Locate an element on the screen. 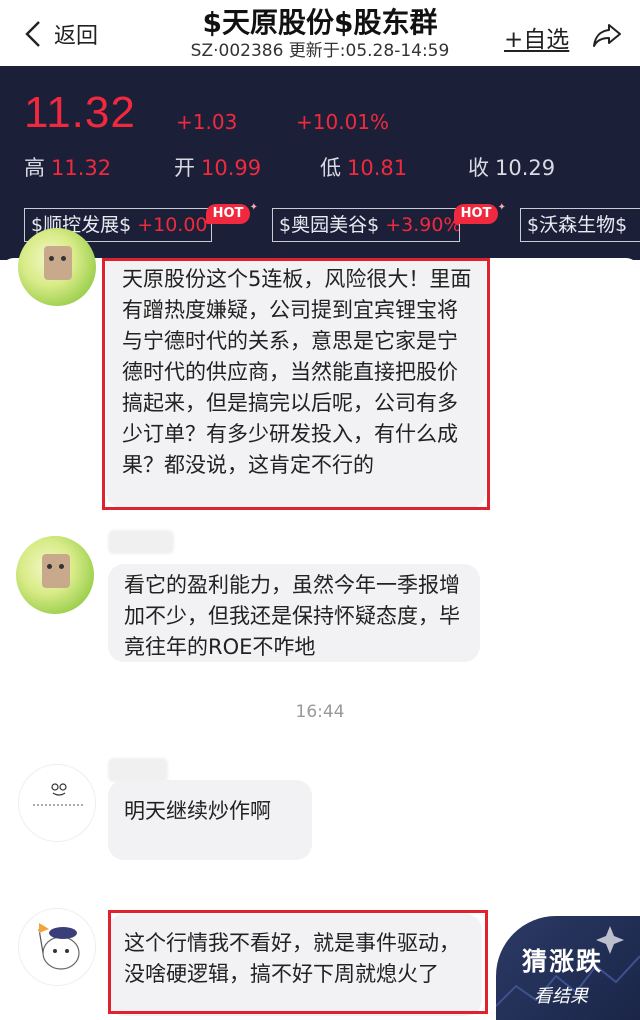  page-subtitle: SZ·002386 更新于:05.28-14:59 is located at coordinates (320, 51).